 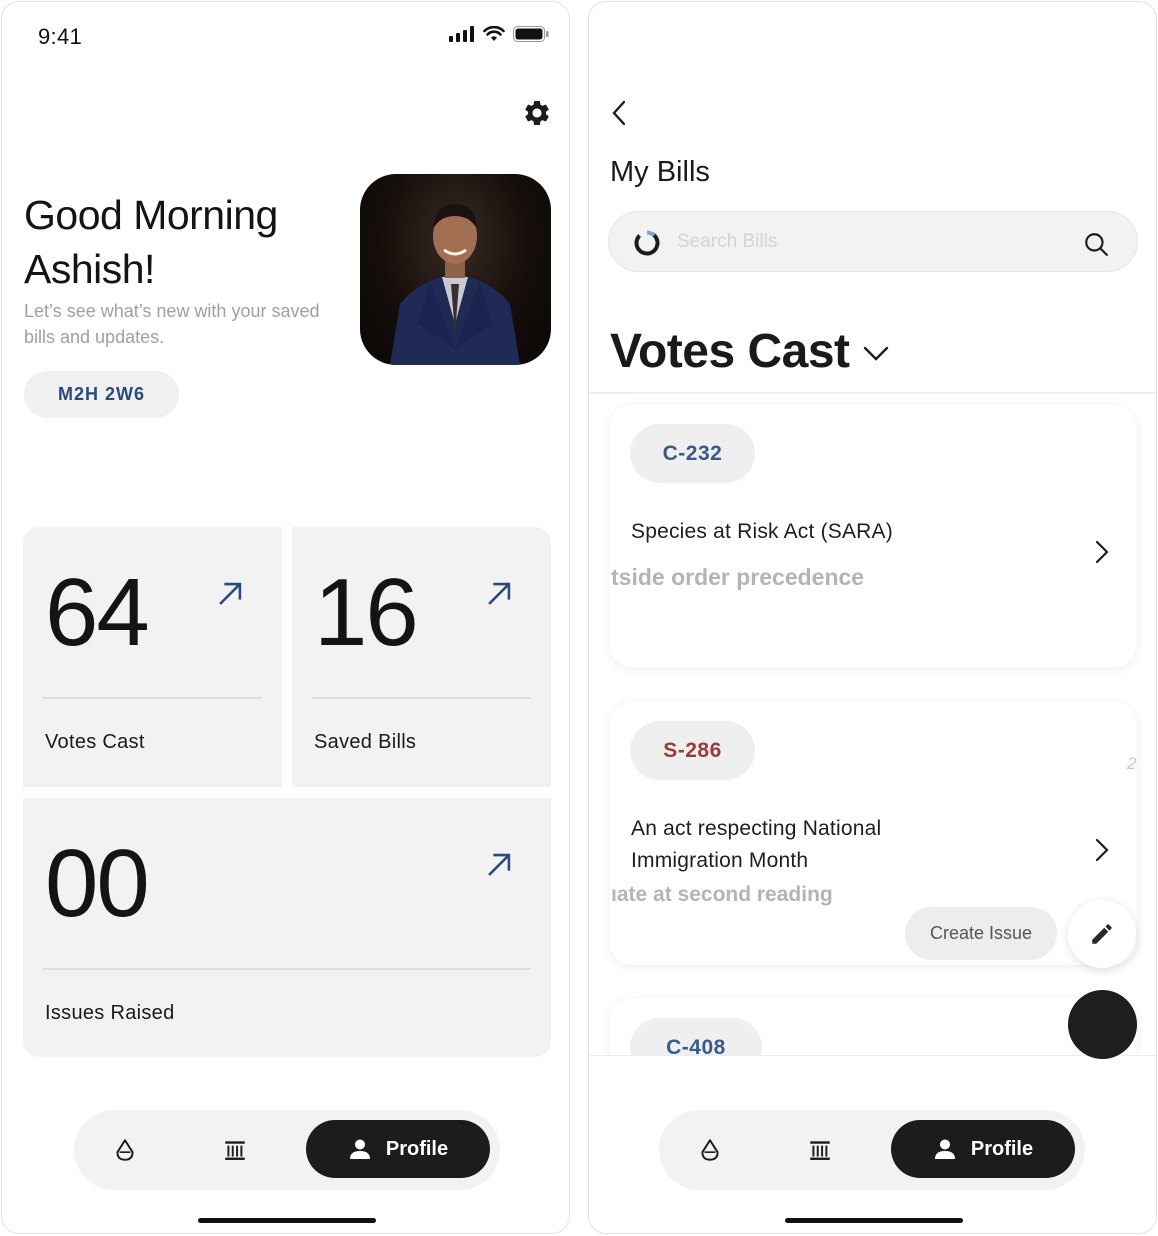 I want to click on main-fab, so click(x=1102, y=1024).